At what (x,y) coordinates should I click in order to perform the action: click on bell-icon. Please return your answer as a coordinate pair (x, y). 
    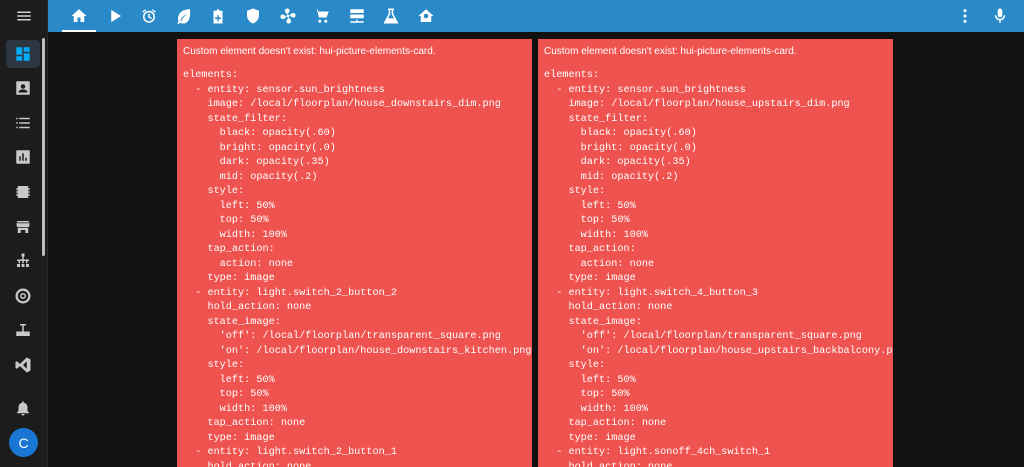
    Looking at the image, I should click on (23, 408).